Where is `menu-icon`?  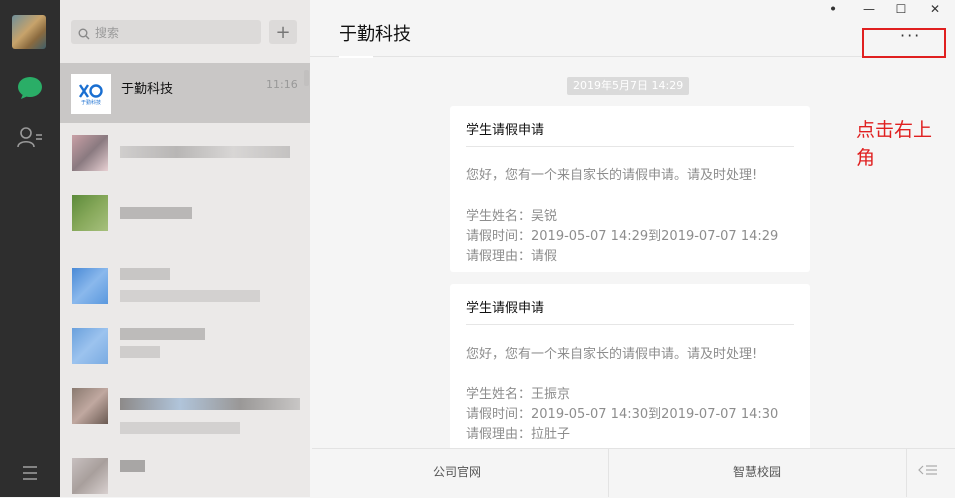 menu-icon is located at coordinates (30, 473).